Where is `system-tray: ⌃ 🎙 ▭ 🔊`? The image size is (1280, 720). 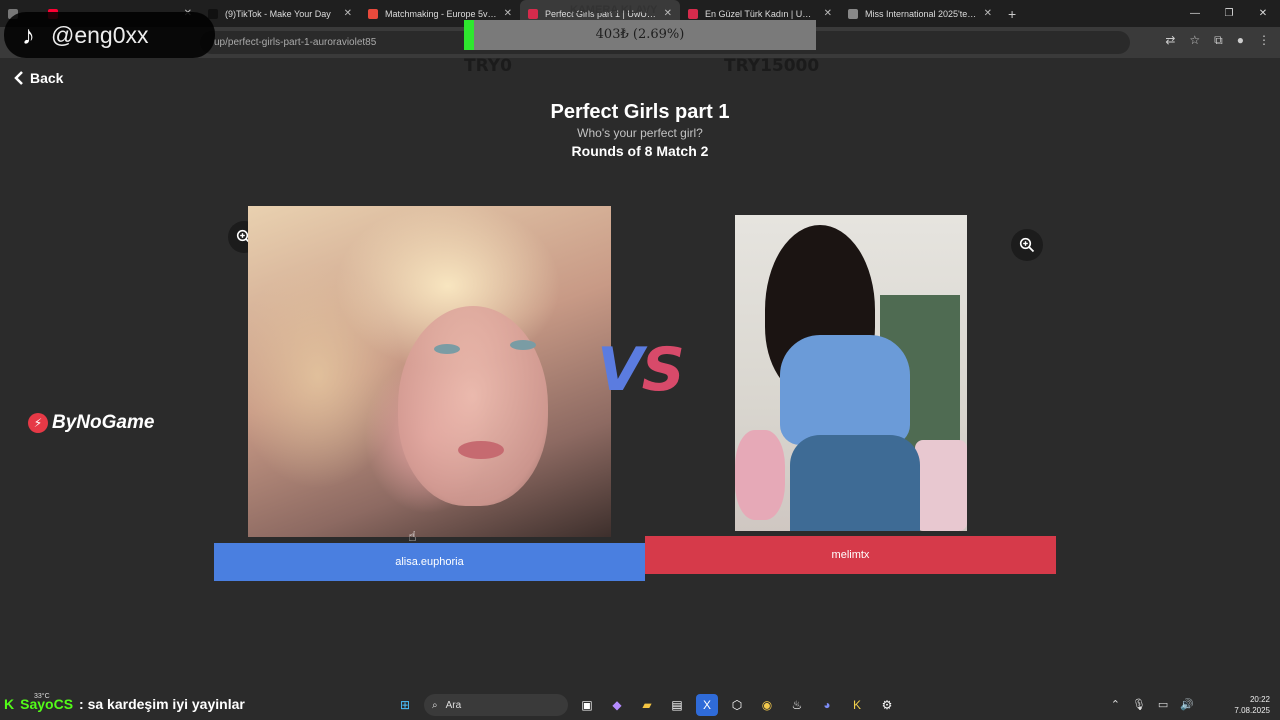
system-tray: ⌃ 🎙 ▭ 🔊 is located at coordinates (1152, 704).